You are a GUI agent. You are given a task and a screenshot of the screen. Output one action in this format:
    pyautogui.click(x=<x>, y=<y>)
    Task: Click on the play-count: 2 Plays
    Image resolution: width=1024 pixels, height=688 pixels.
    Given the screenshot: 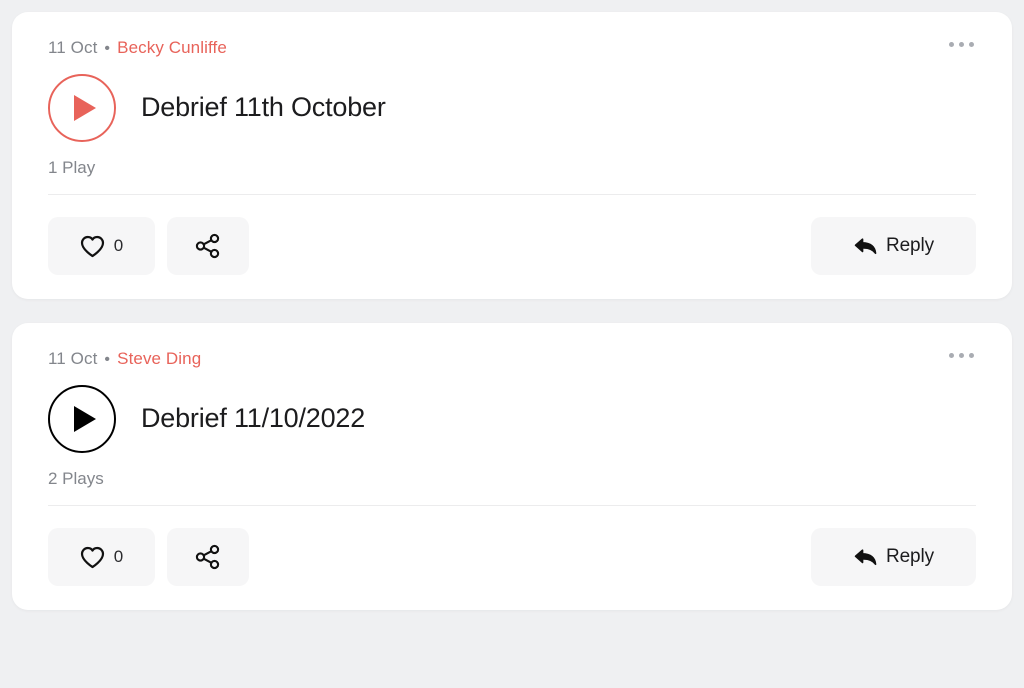 What is the action you would take?
    pyautogui.click(x=76, y=478)
    